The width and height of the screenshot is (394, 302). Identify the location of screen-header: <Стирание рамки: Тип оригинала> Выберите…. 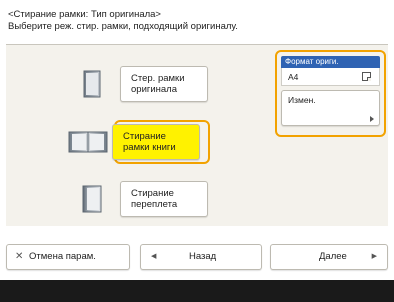
(198, 21).